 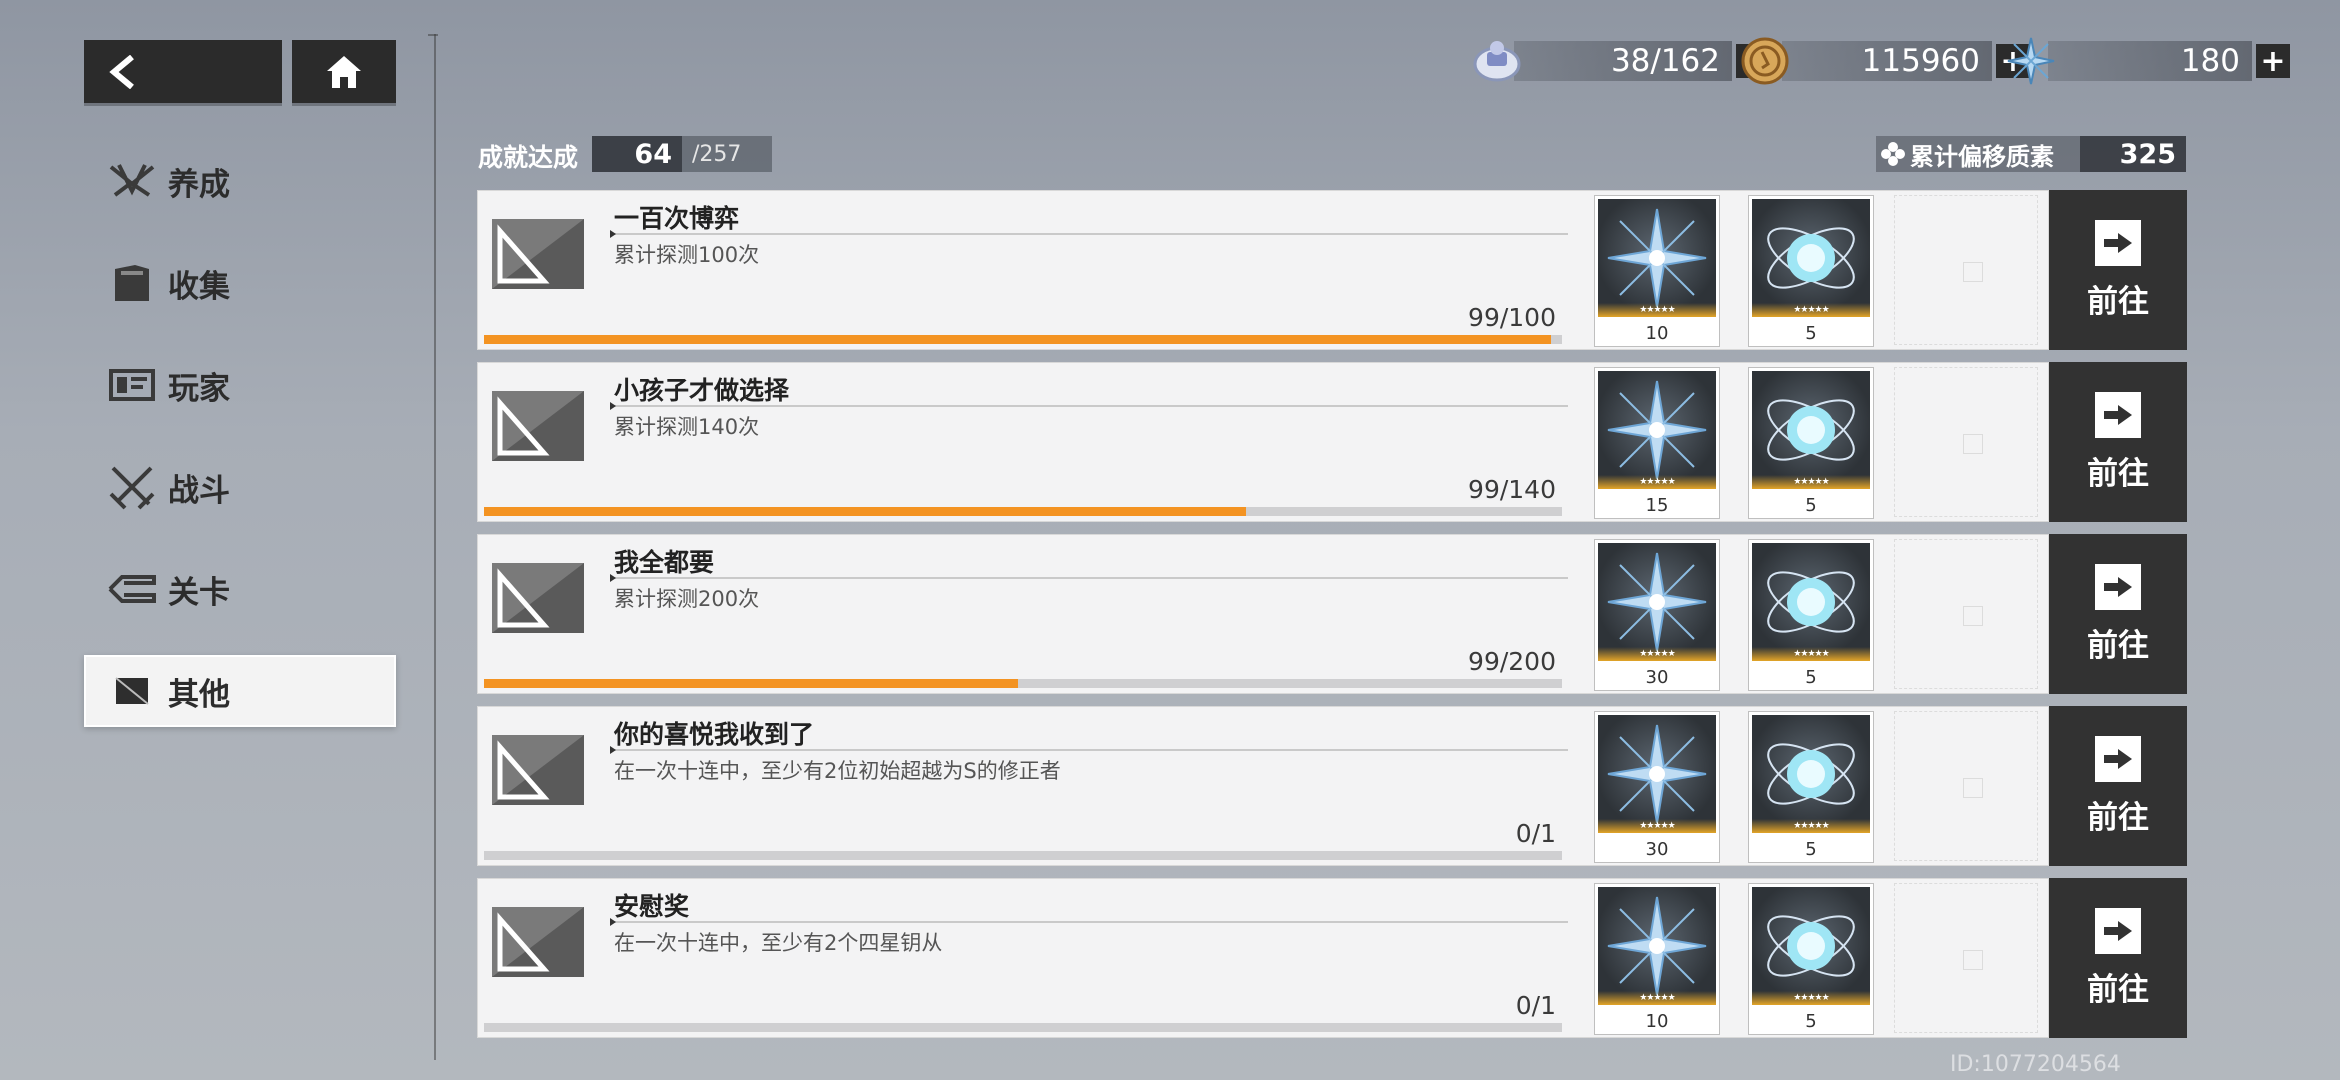 I want to click on sidebar-item-label: 关卡, so click(x=199, y=592).